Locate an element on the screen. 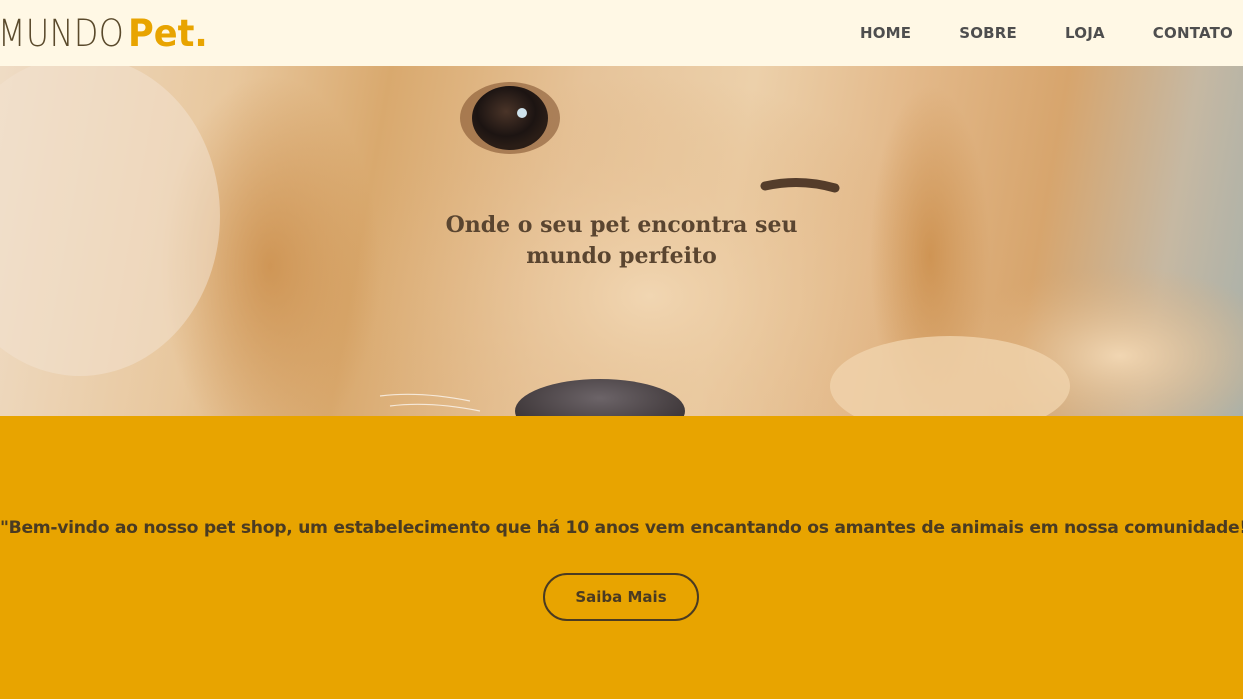 This screenshot has width=1243, height=699. nav-sobre: SOBRE is located at coordinates (988, 33).